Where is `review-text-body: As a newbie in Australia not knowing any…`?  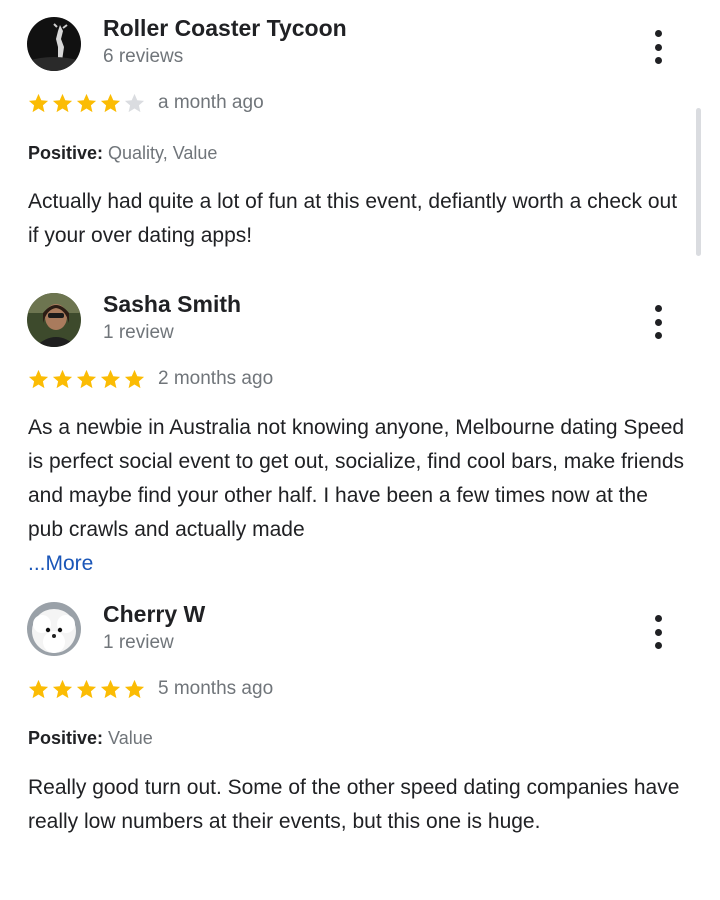
review-text-body: As a newbie in Australia not knowing any… is located at coordinates (356, 478).